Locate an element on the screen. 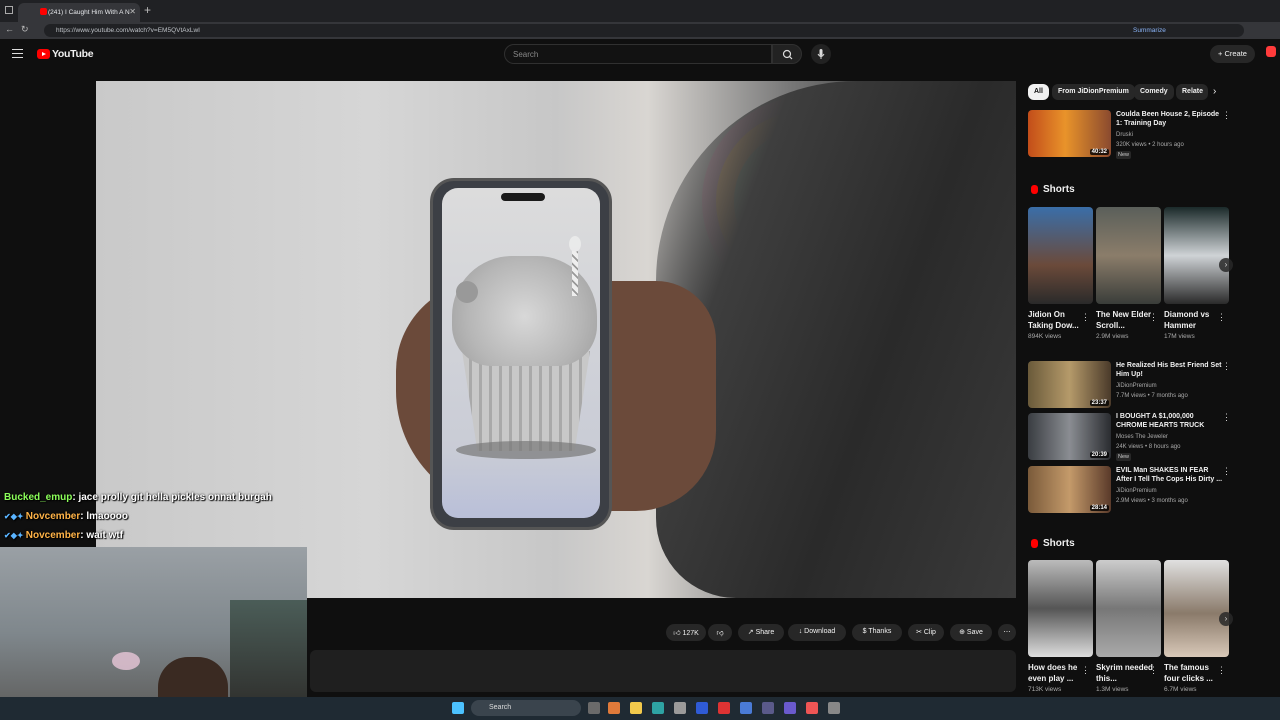 Image resolution: width=1280 pixels, height=720 pixels. app-l-icon is located at coordinates (702, 708).